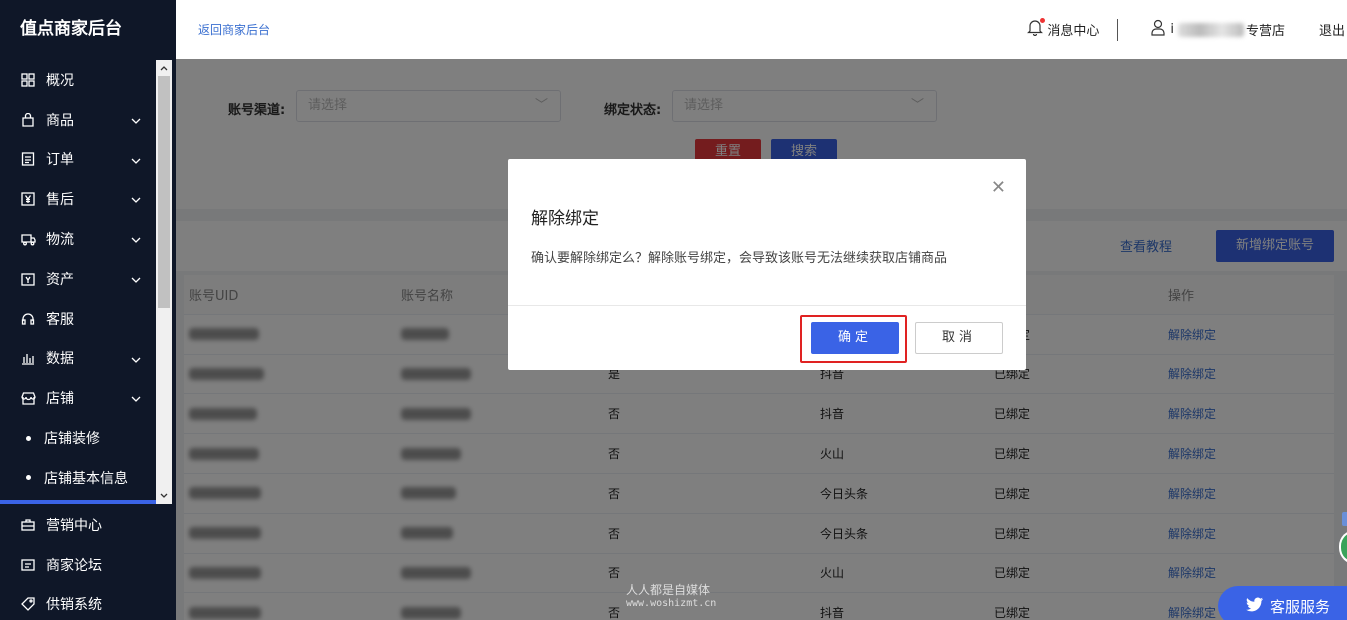 Image resolution: width=1347 pixels, height=620 pixels. I want to click on watermark-text: 人人都是自媒体, so click(668, 590).